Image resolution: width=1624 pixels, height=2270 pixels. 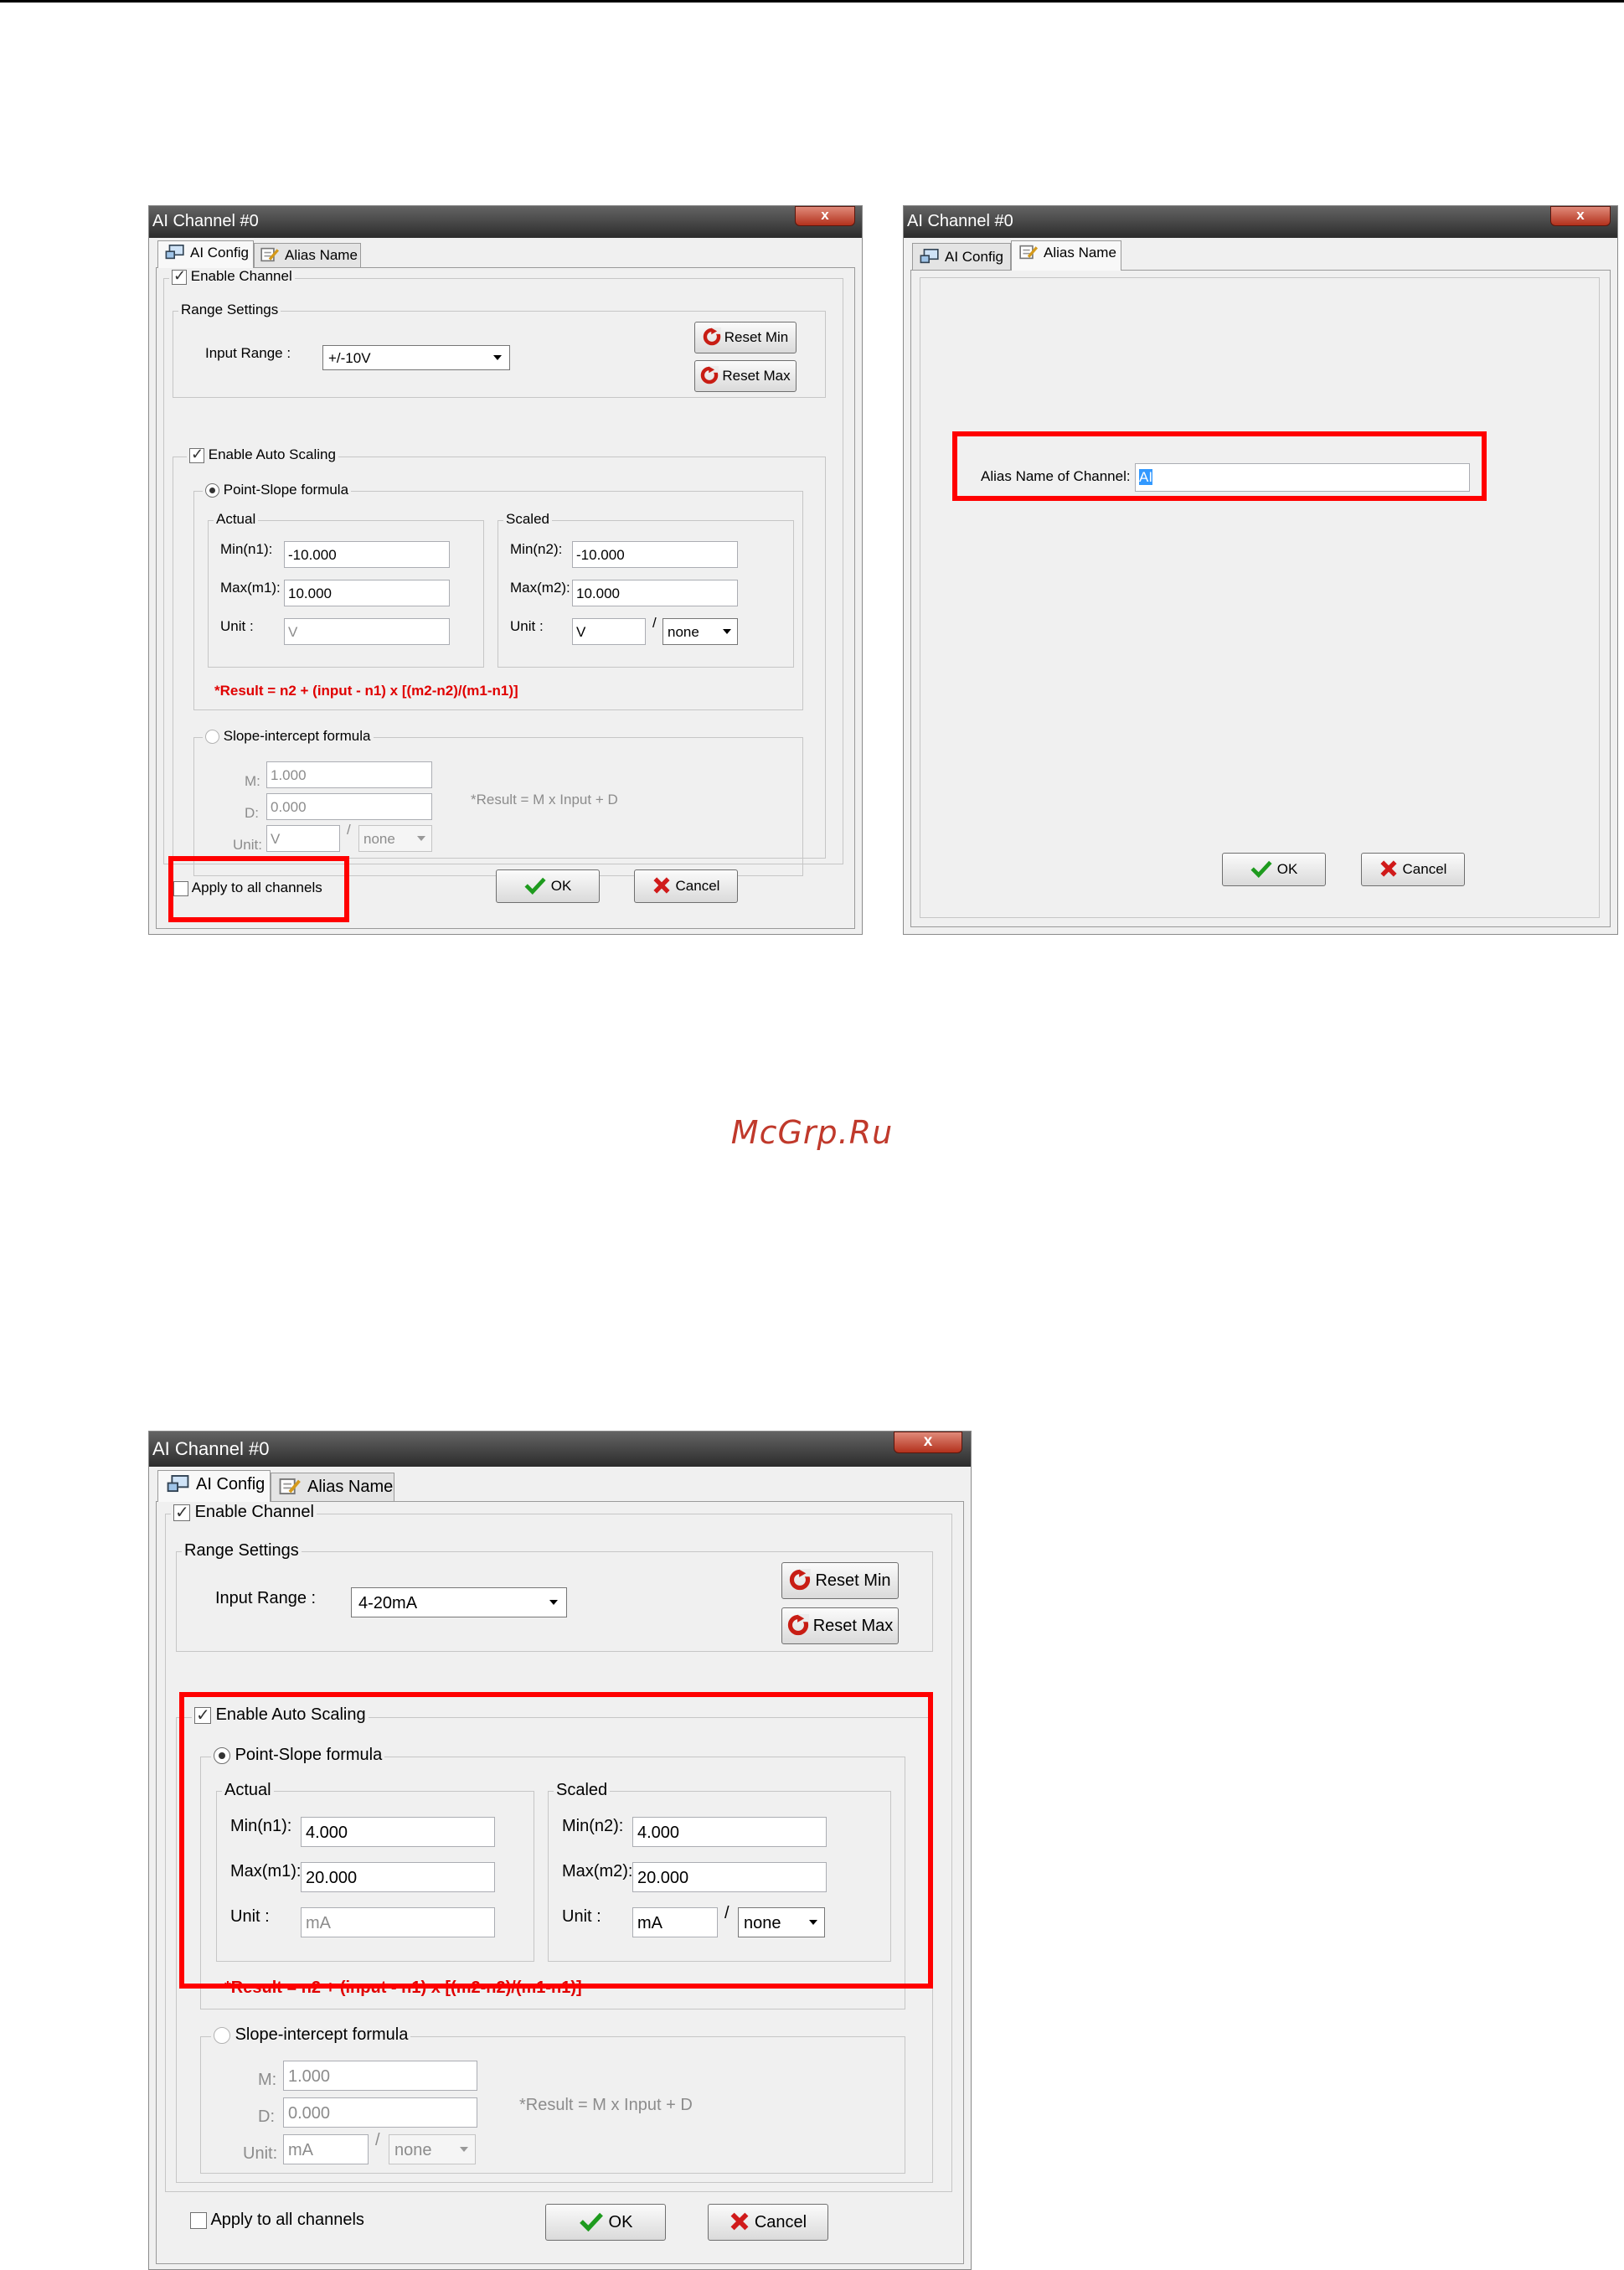 What do you see at coordinates (367, 631) in the screenshot?
I see `unit-actual-input: V` at bounding box center [367, 631].